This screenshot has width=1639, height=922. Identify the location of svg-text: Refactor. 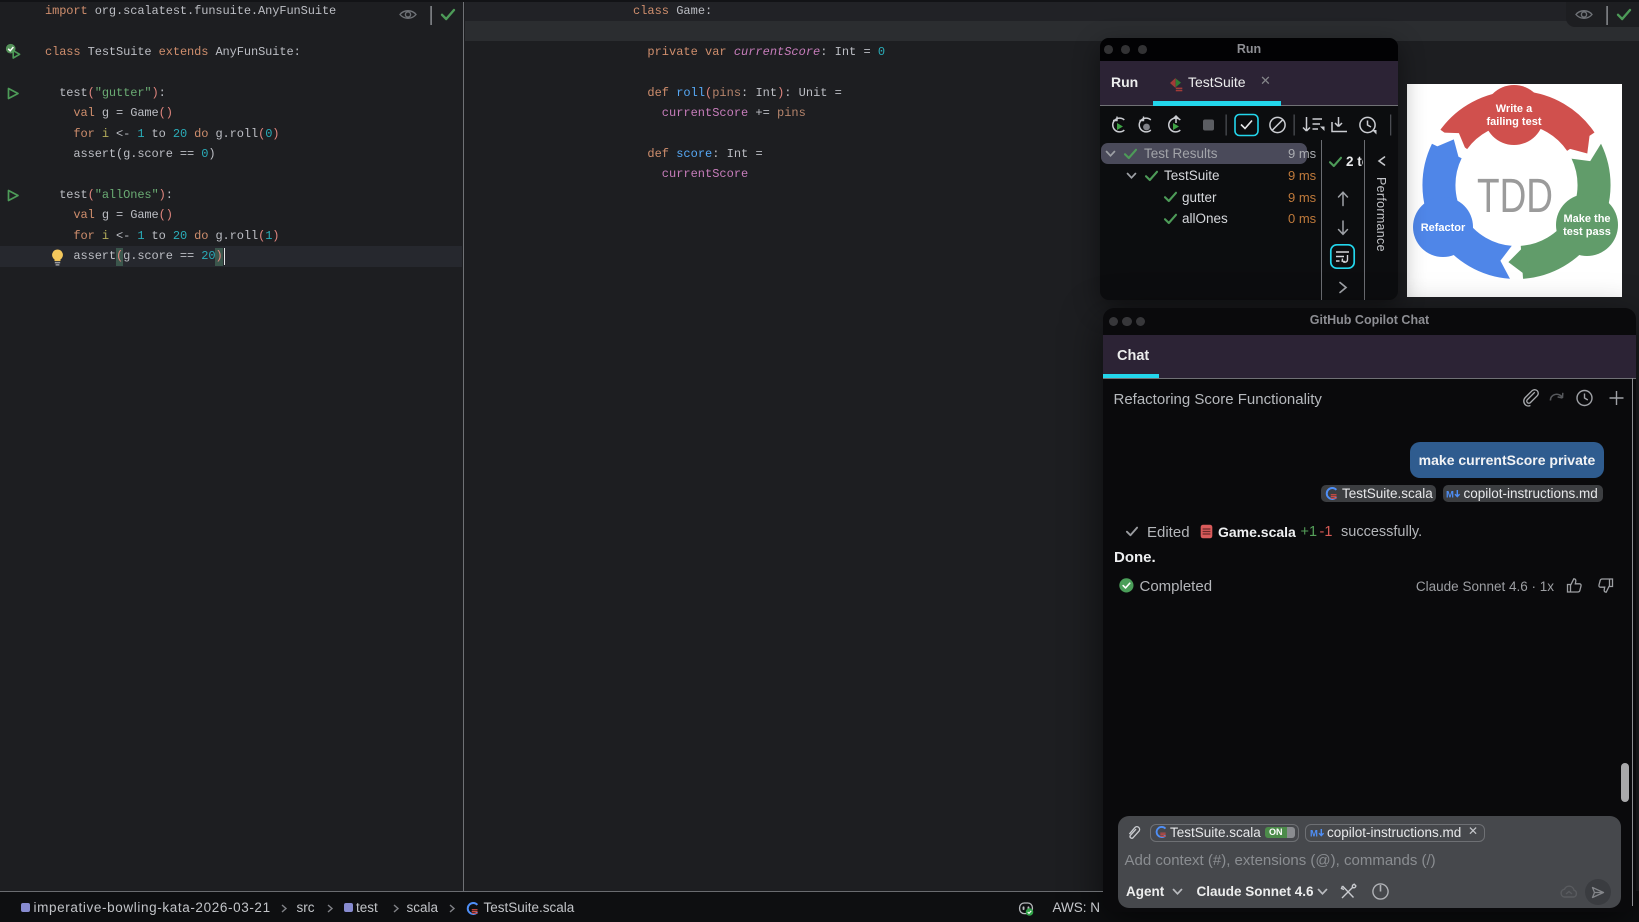
(1443, 228).